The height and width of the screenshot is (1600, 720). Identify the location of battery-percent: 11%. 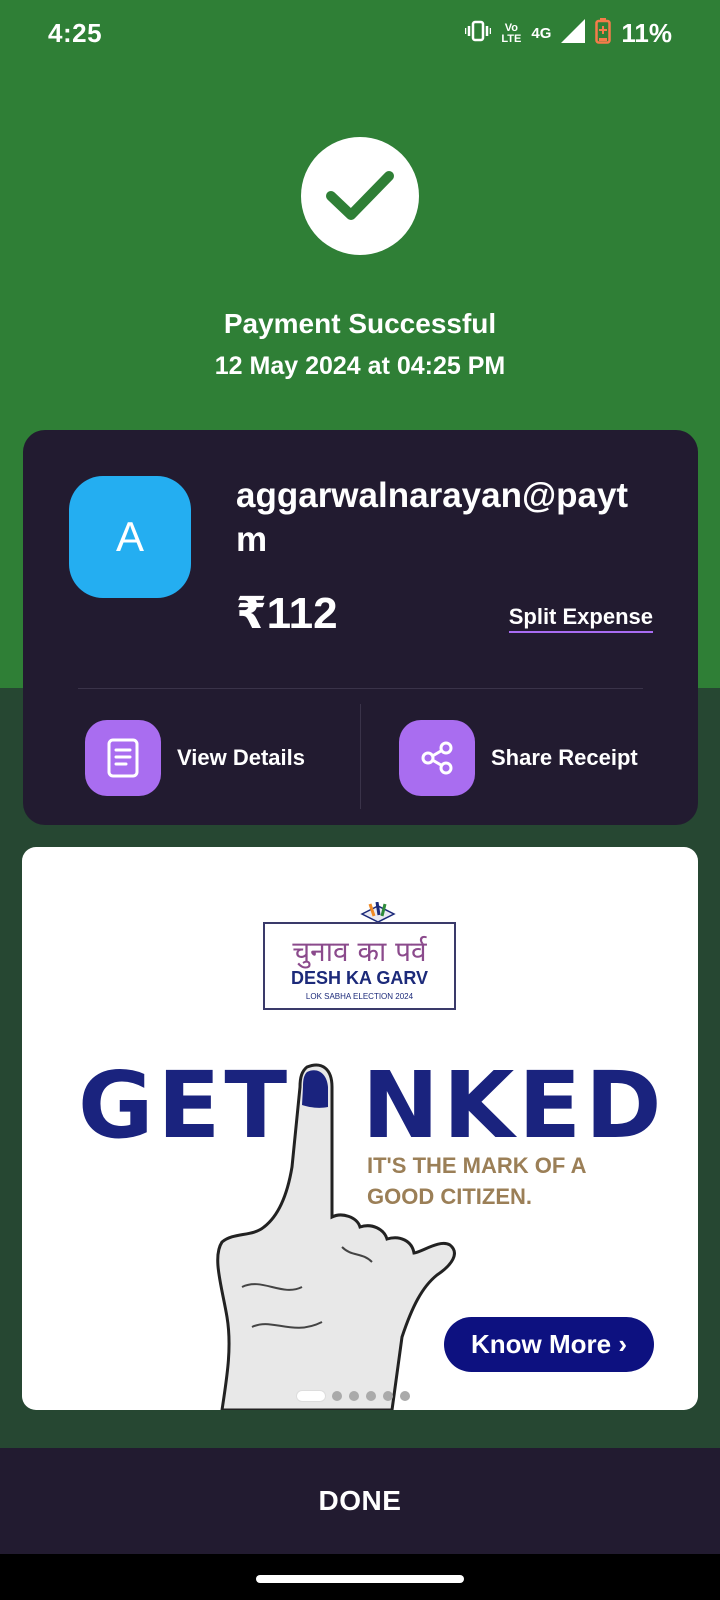
(646, 33).